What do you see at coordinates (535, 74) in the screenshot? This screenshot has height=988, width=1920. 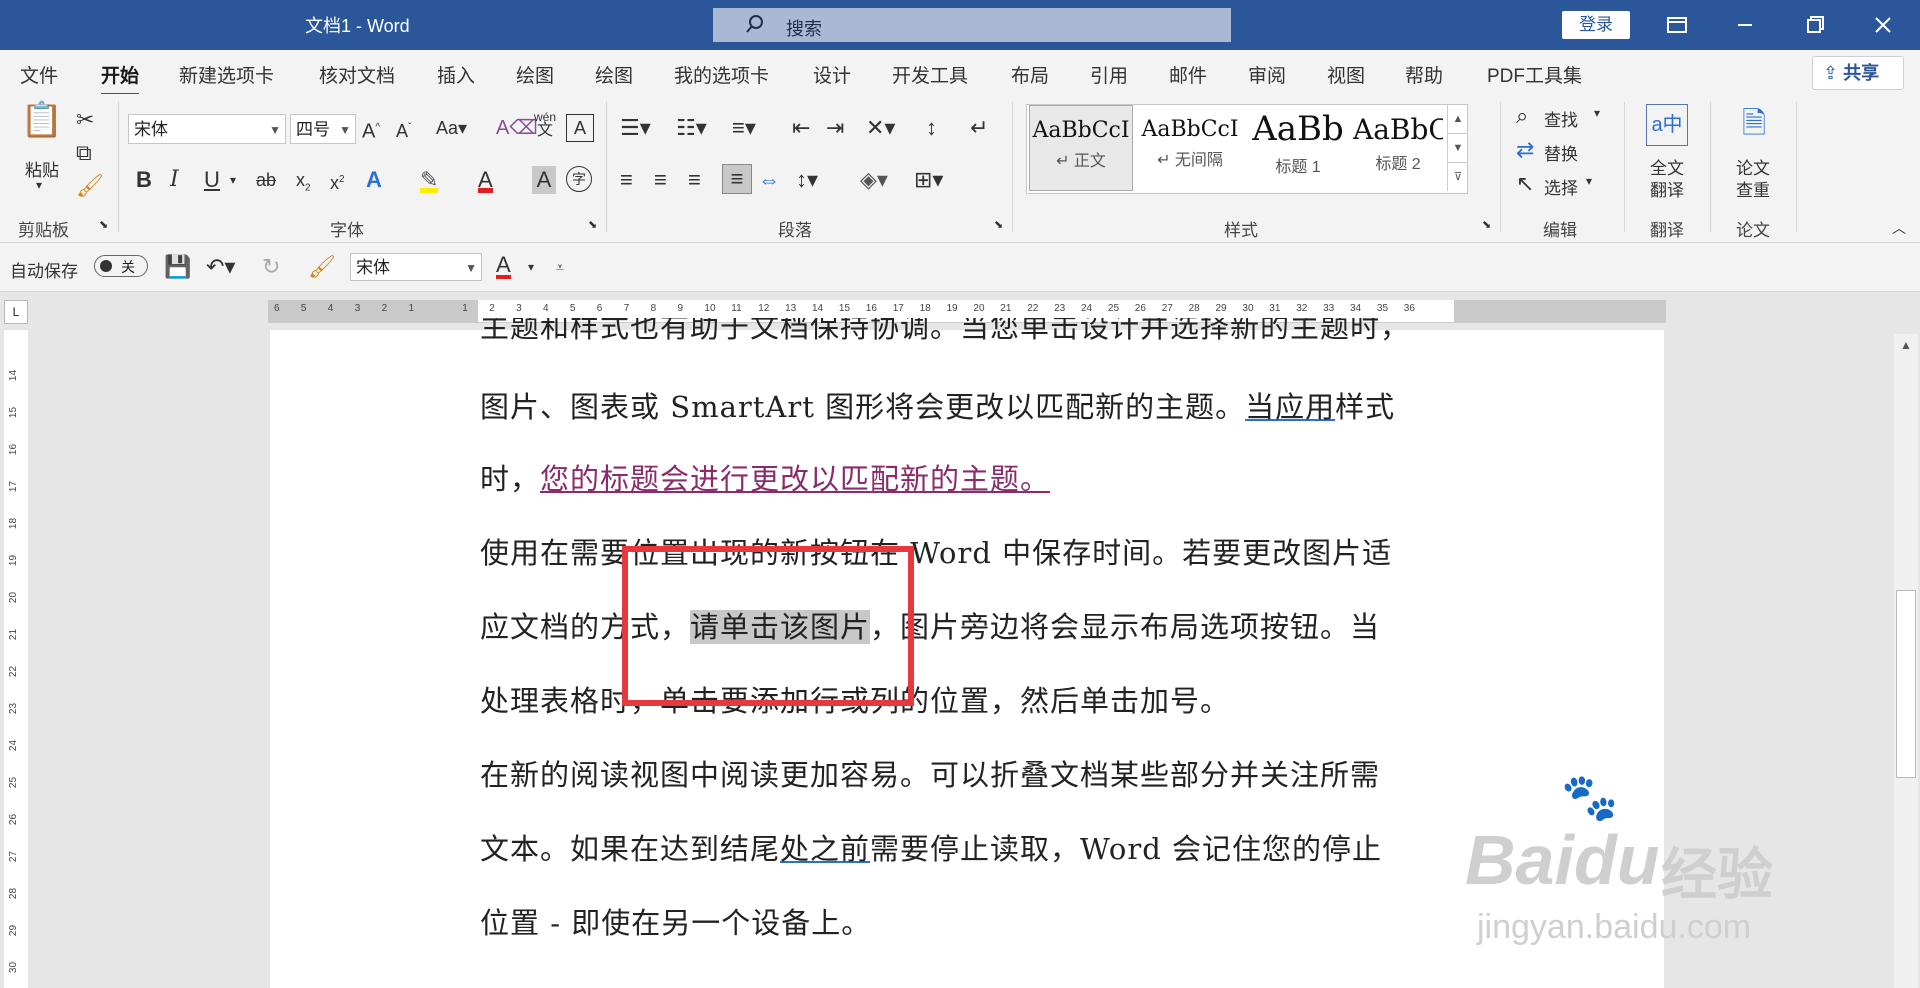 I see `tab-draw: 绘图` at bounding box center [535, 74].